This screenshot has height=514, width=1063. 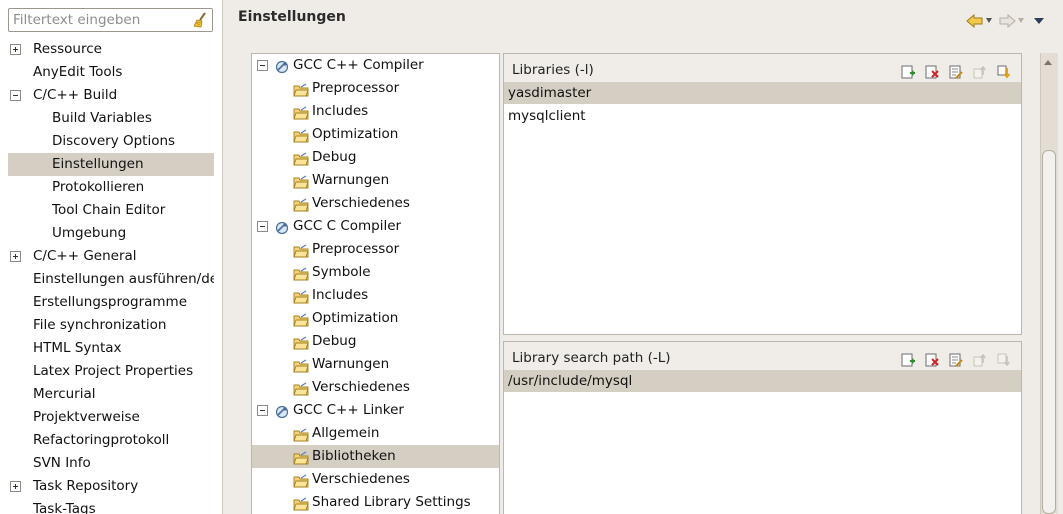 I want to click on nav-item: Task Repository, so click(x=107, y=486).